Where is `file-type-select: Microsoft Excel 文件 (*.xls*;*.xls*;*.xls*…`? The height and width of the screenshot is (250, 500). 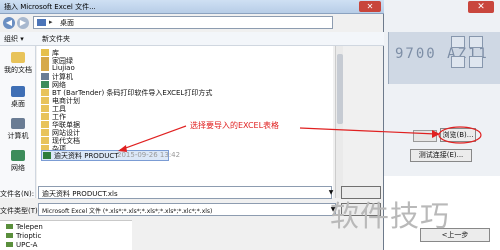 file-type-select: Microsoft Excel 文件 (*.xls*;*.xls*;*.xls*… is located at coordinates (187, 209).